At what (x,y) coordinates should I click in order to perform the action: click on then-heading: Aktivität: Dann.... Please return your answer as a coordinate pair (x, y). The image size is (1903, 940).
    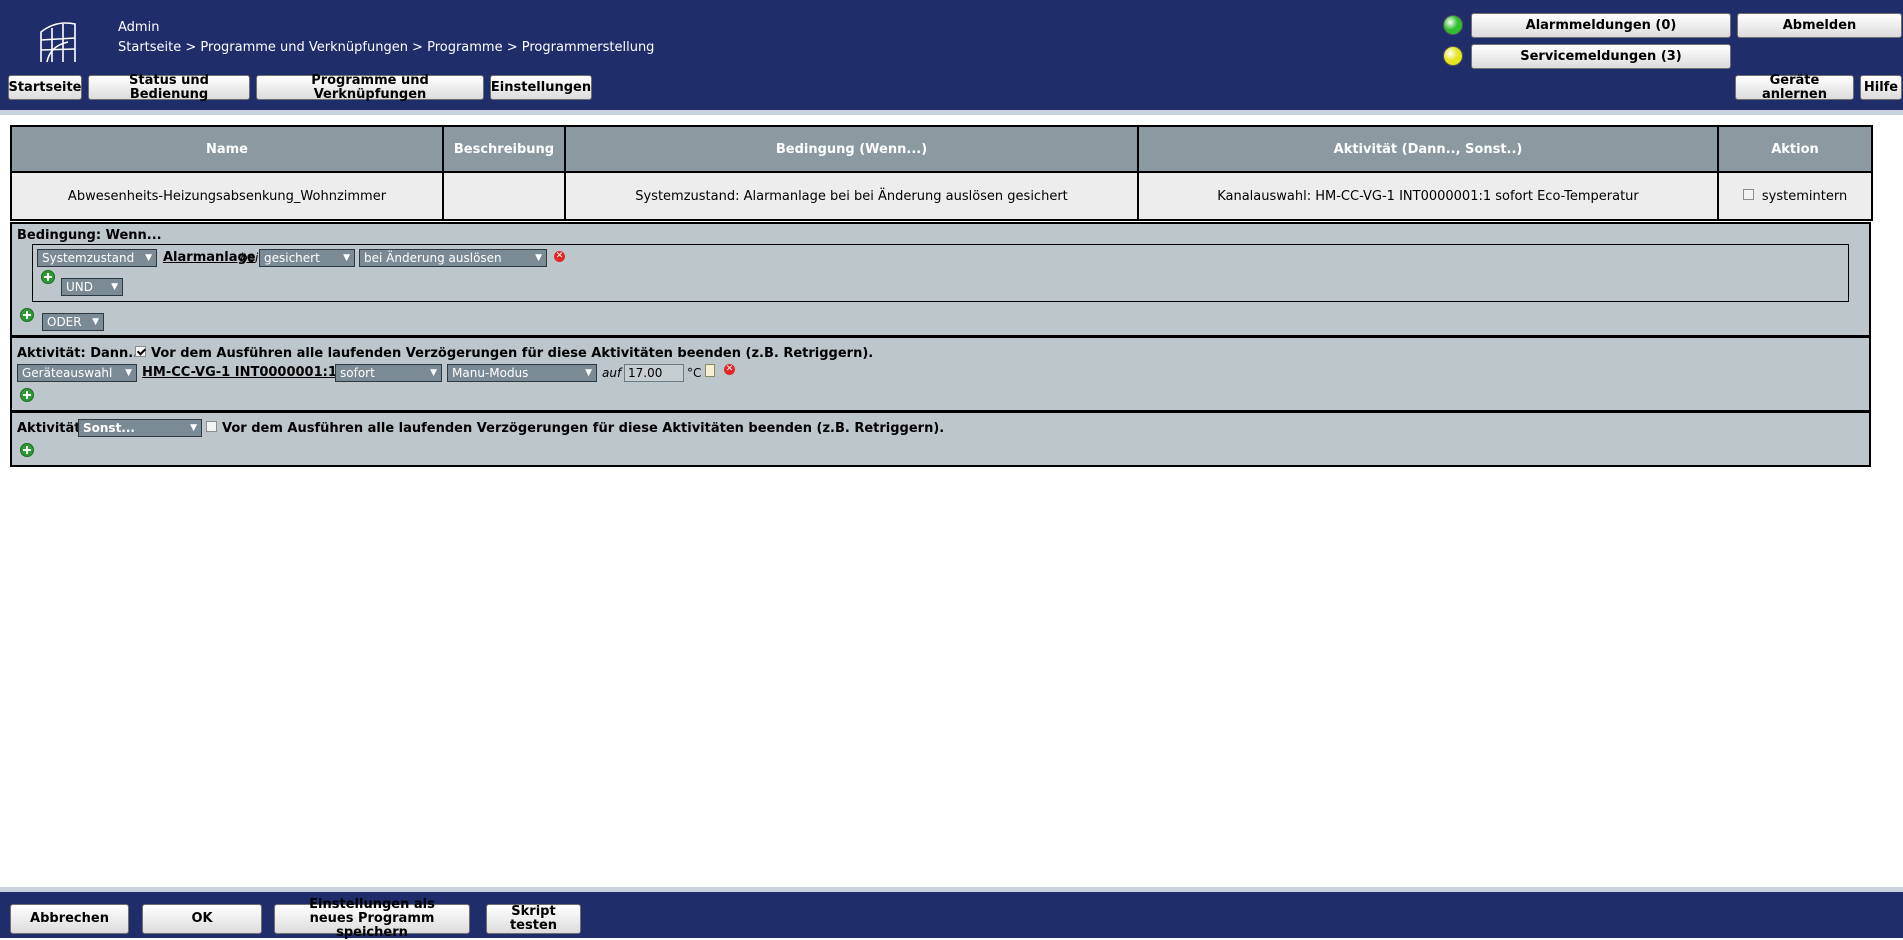
    Looking at the image, I should click on (80, 353).